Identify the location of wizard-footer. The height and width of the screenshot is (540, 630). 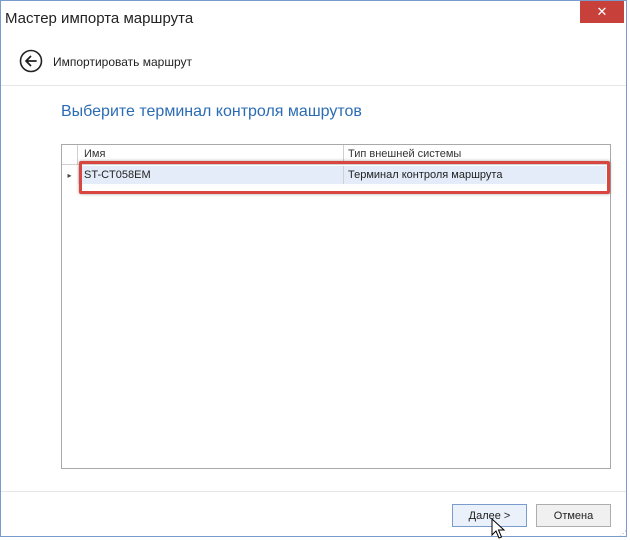
(313, 514).